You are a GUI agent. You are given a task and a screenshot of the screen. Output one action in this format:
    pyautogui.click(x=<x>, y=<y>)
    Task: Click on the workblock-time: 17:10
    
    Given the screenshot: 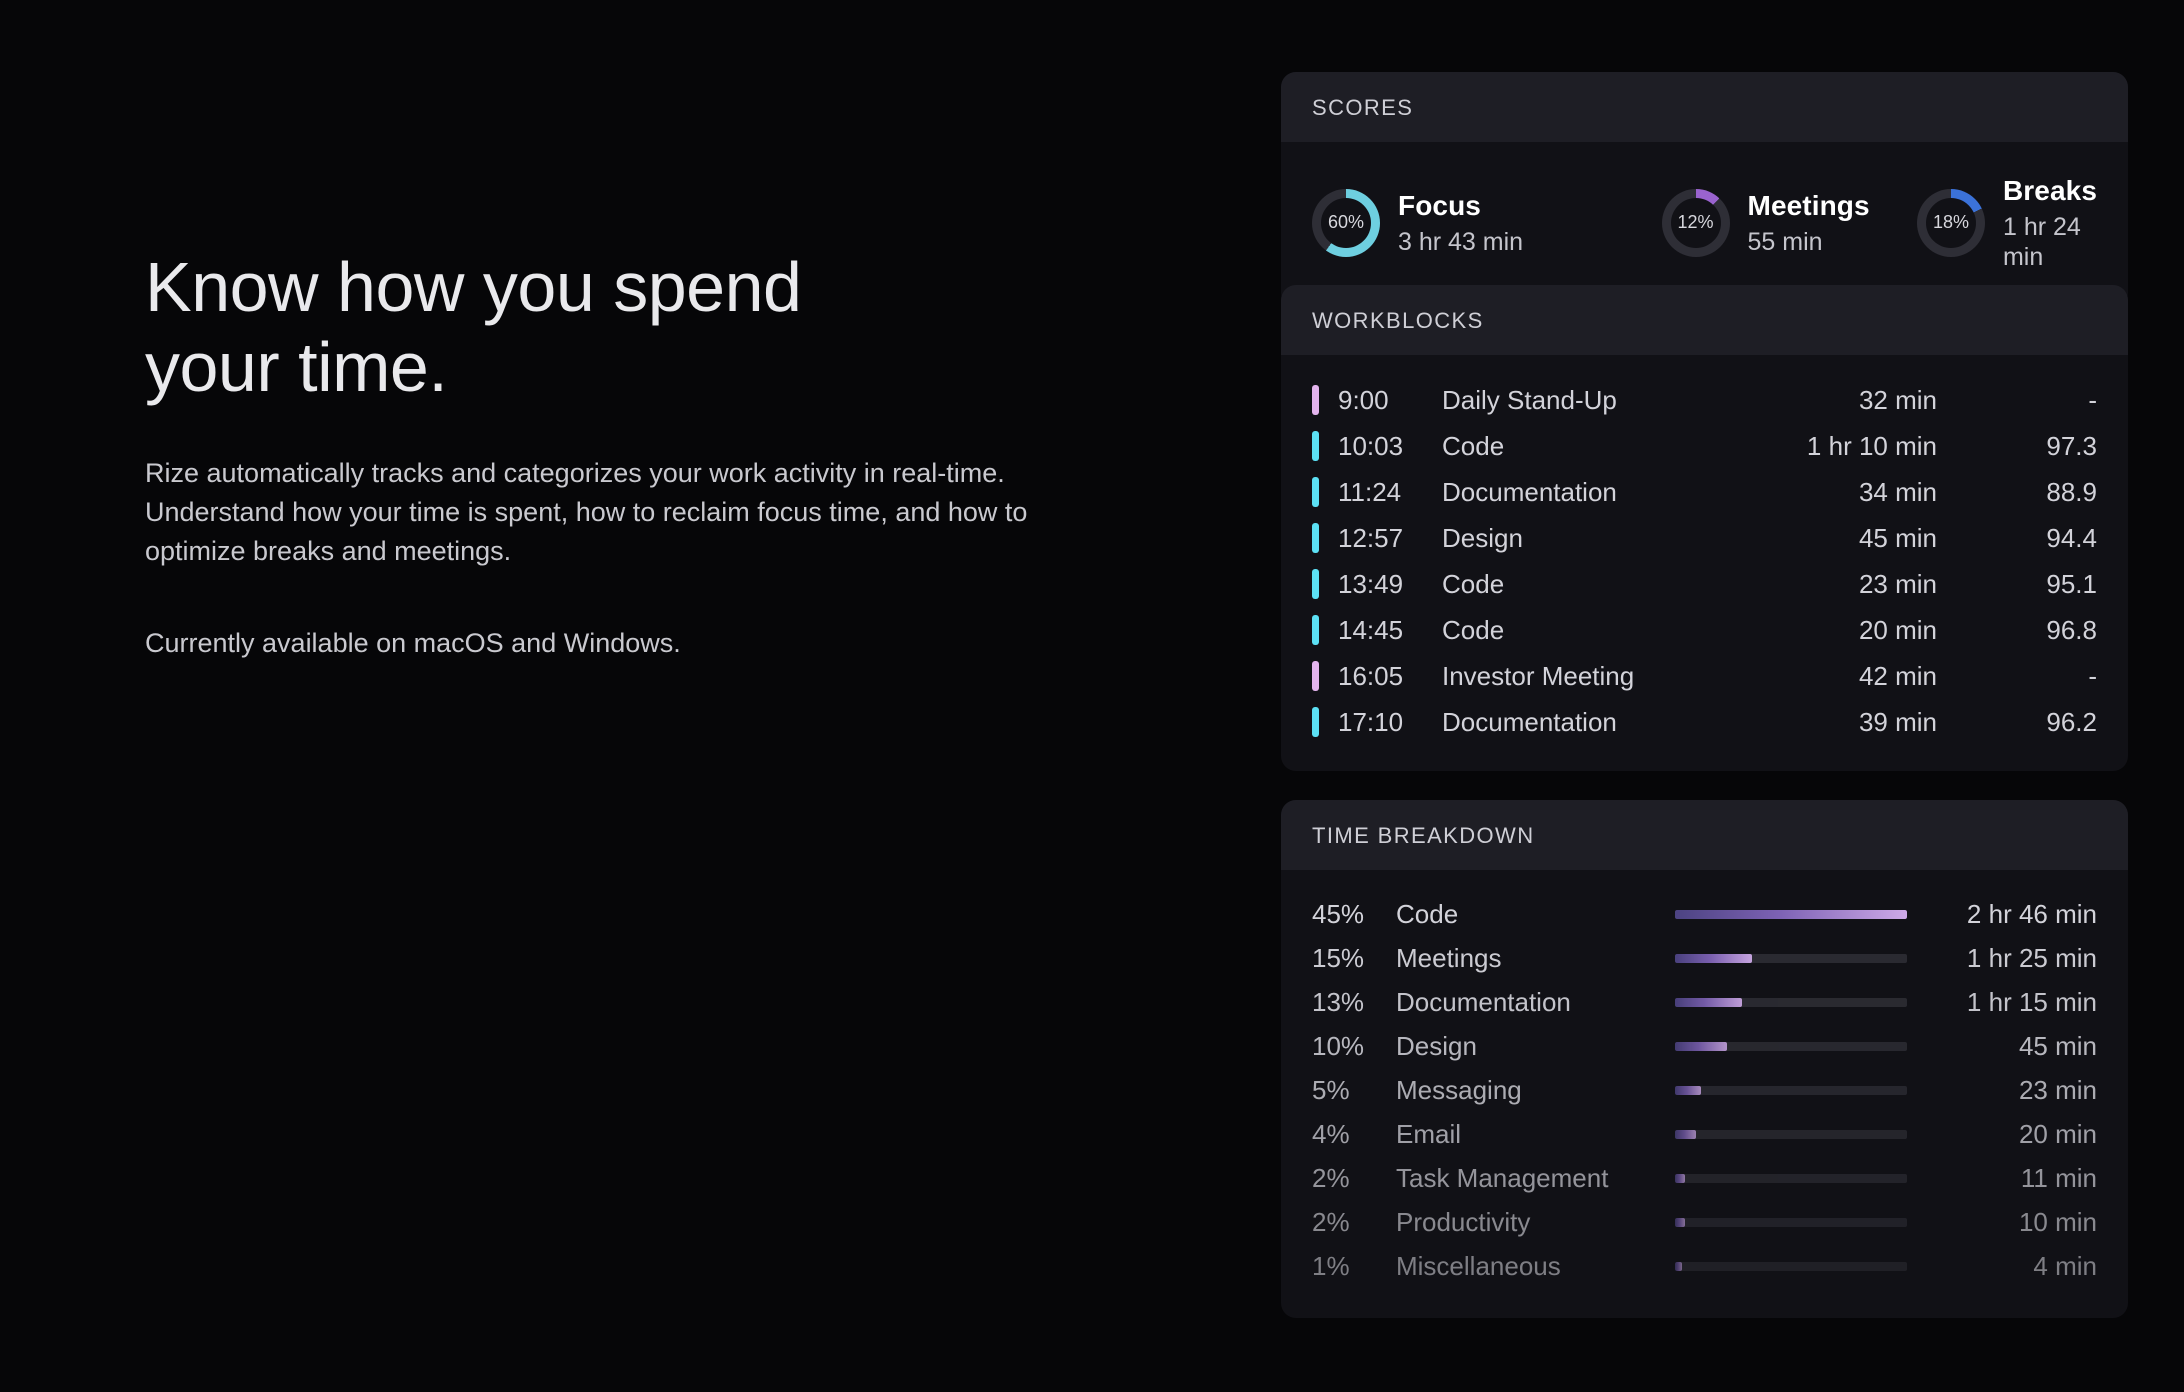 What is the action you would take?
    pyautogui.click(x=1371, y=721)
    